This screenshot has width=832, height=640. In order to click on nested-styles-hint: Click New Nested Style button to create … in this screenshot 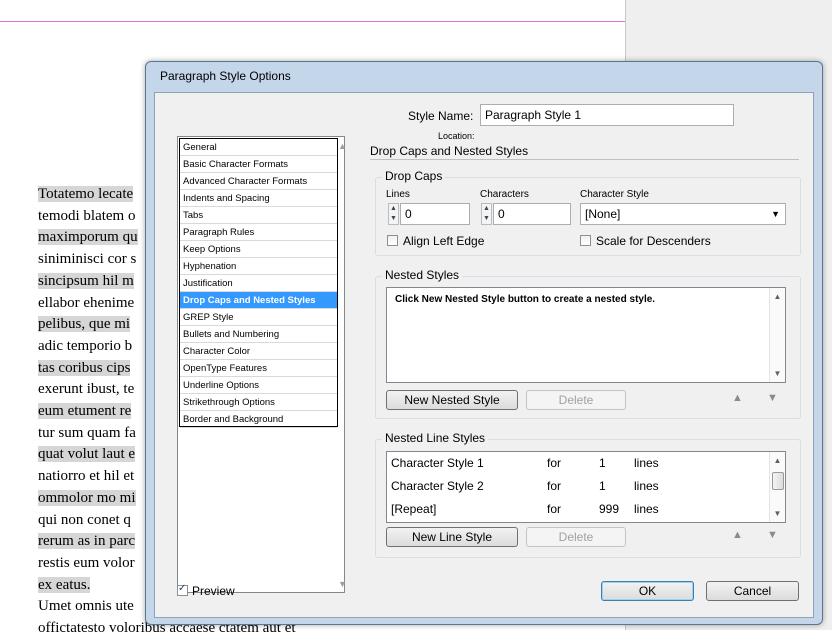, I will do `click(525, 299)`.